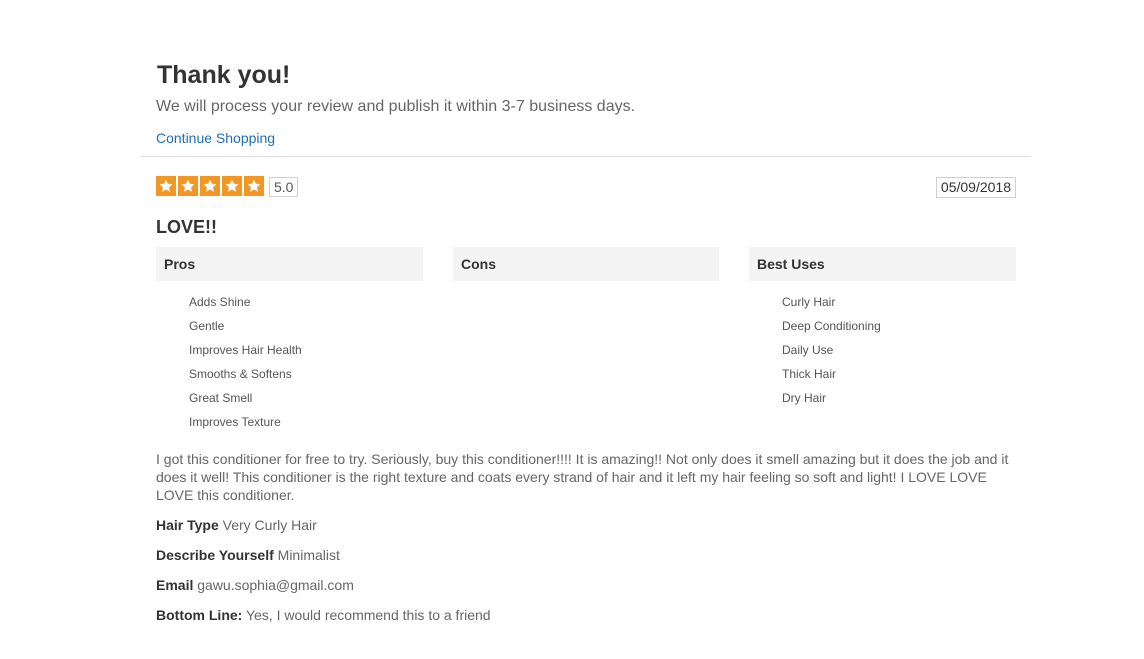 Image resolution: width=1144 pixels, height=659 pixels. I want to click on detail-label: Hair Type, so click(187, 525).